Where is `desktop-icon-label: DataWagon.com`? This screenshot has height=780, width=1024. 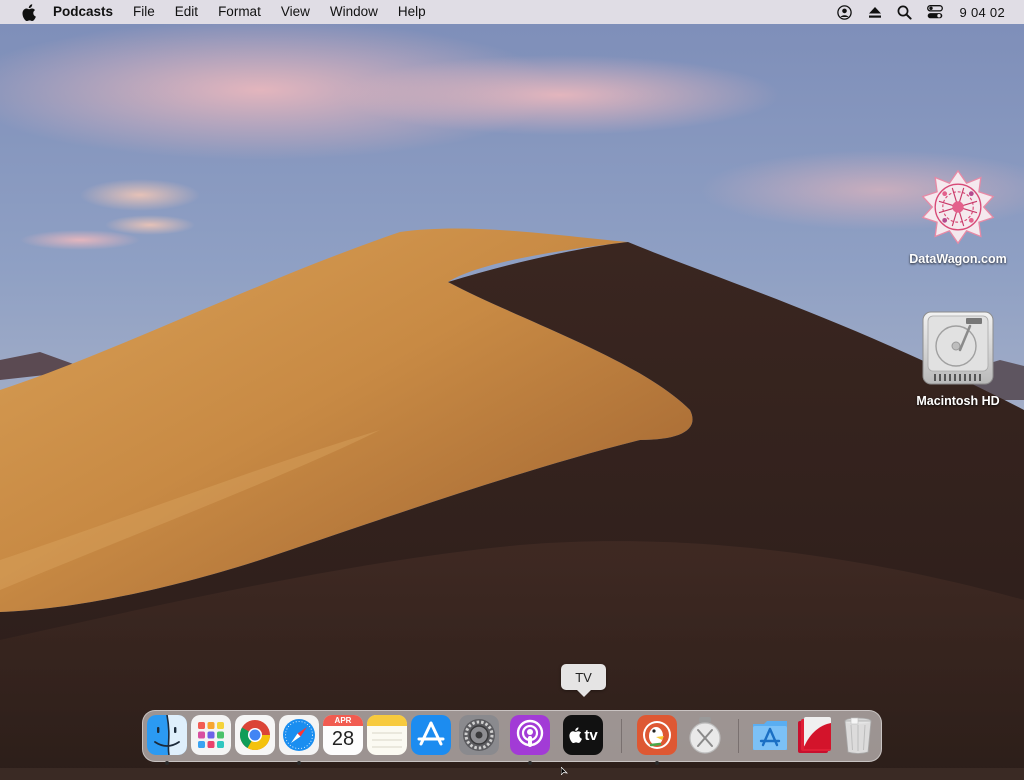 desktop-icon-label: DataWagon.com is located at coordinates (958, 259).